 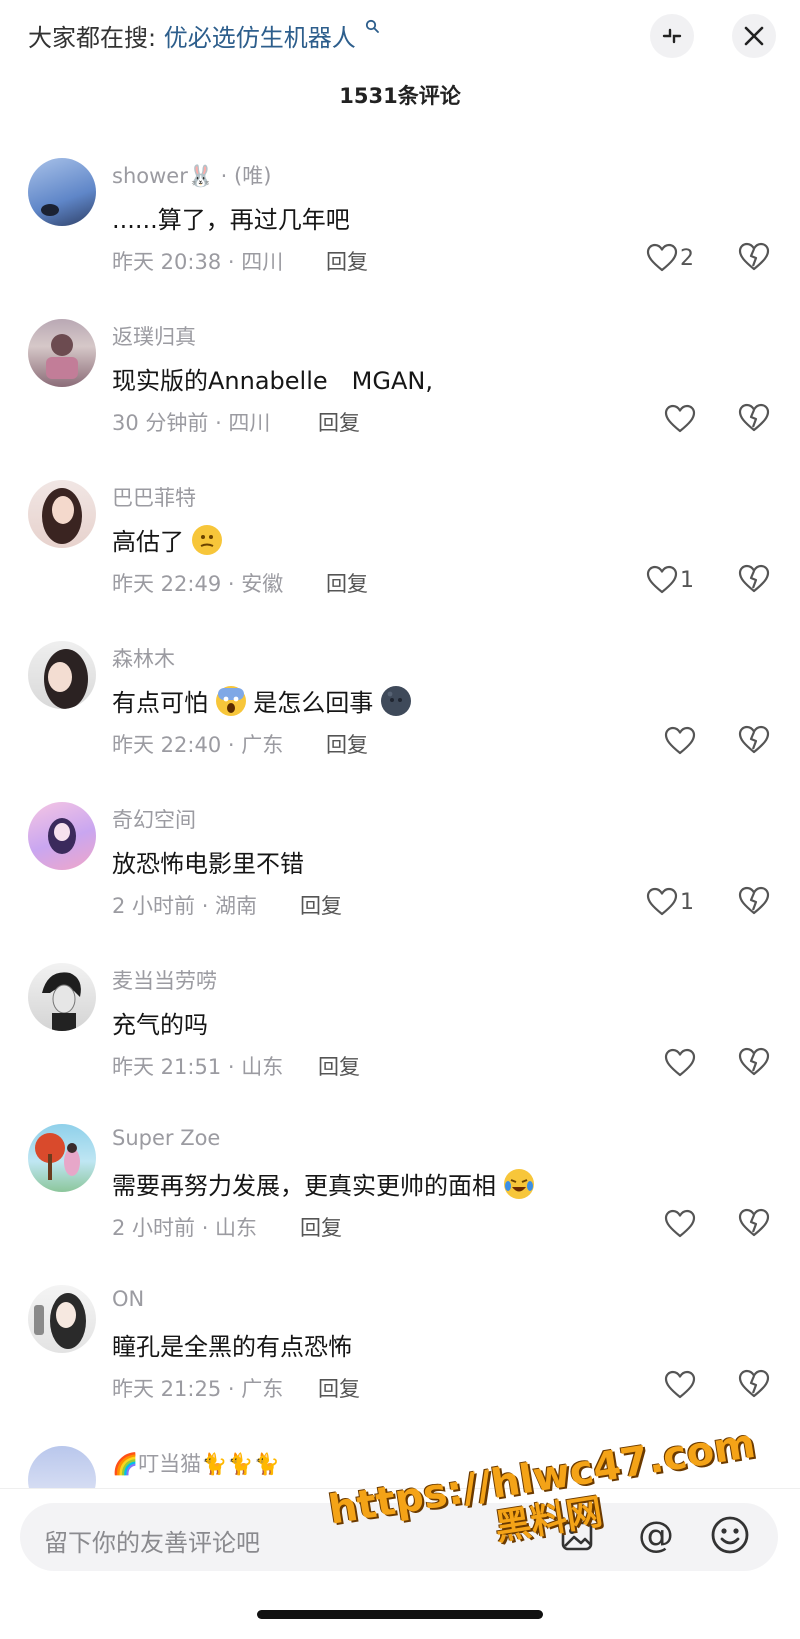 I want to click on username: Super Zoe, so click(x=166, y=1138).